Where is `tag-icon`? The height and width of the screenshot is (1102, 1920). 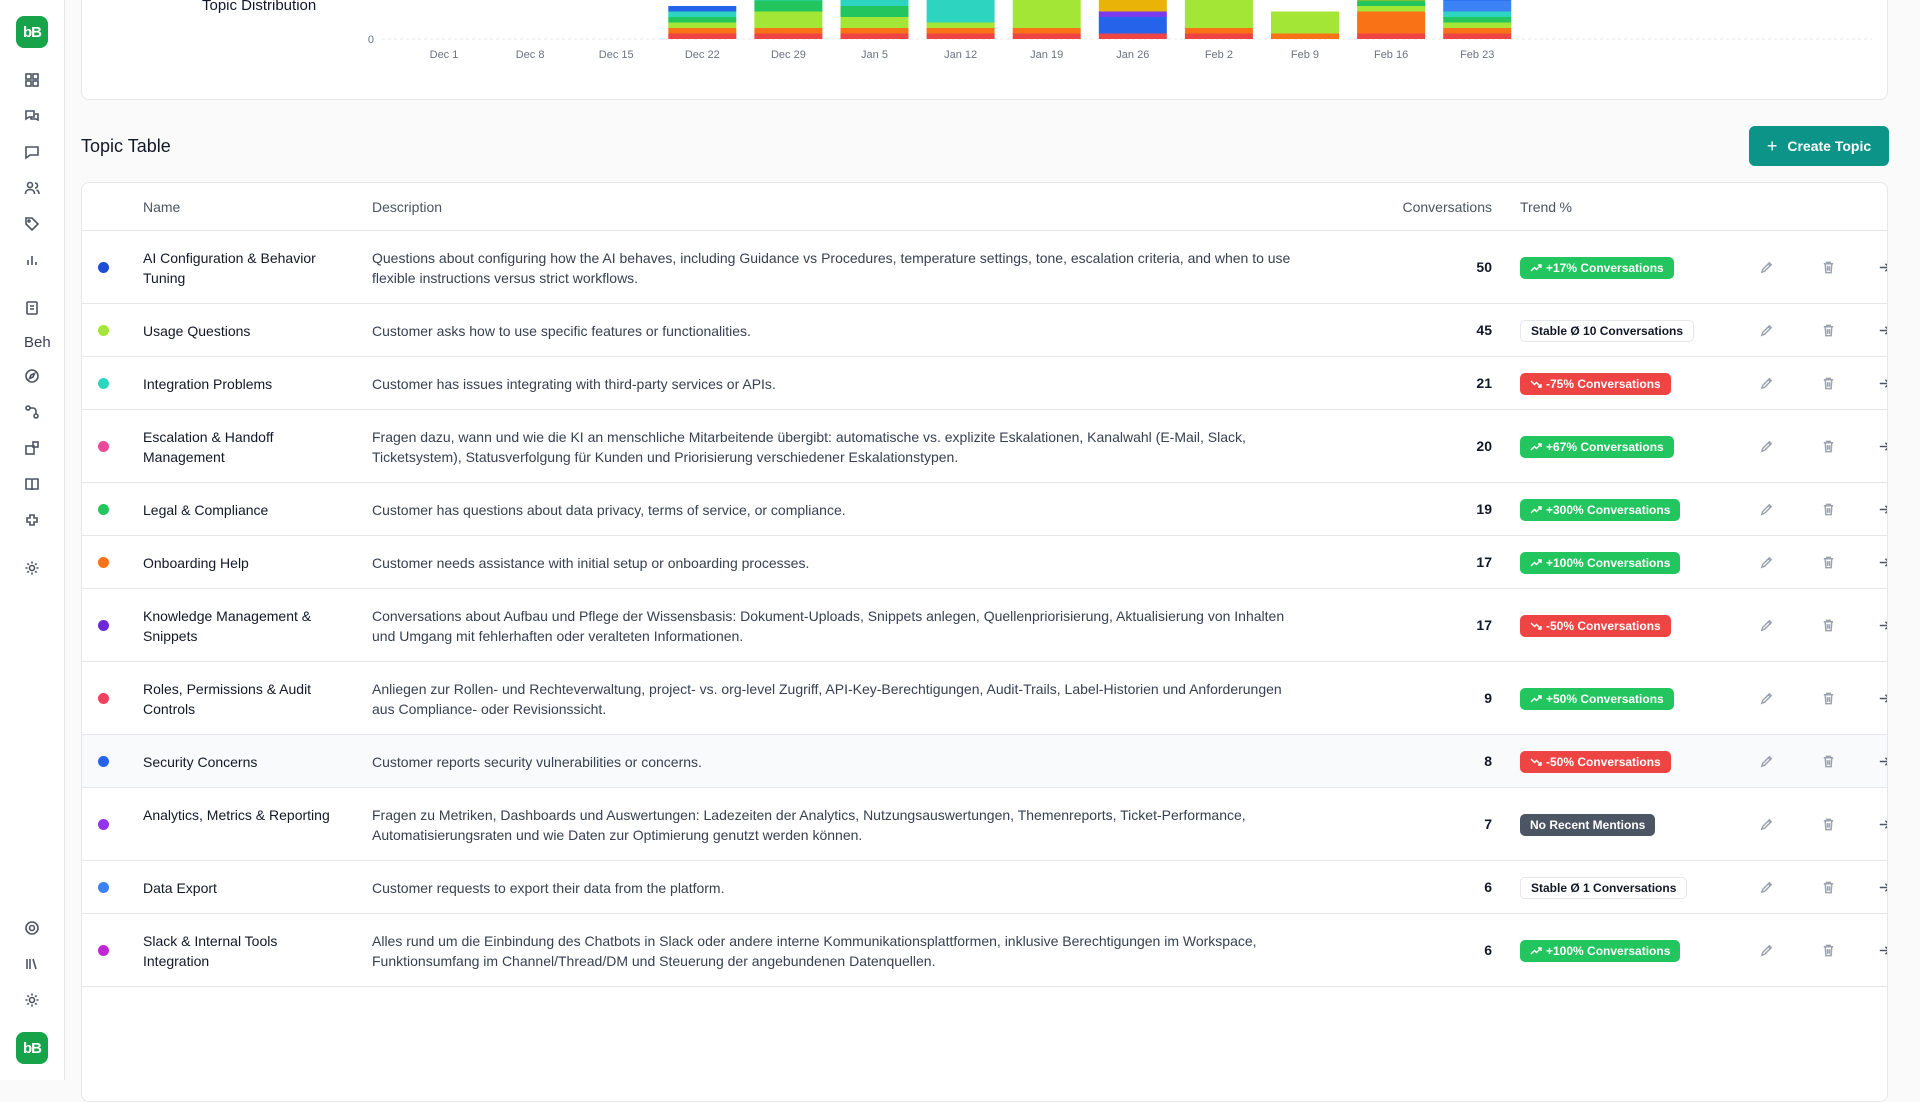
tag-icon is located at coordinates (32, 224).